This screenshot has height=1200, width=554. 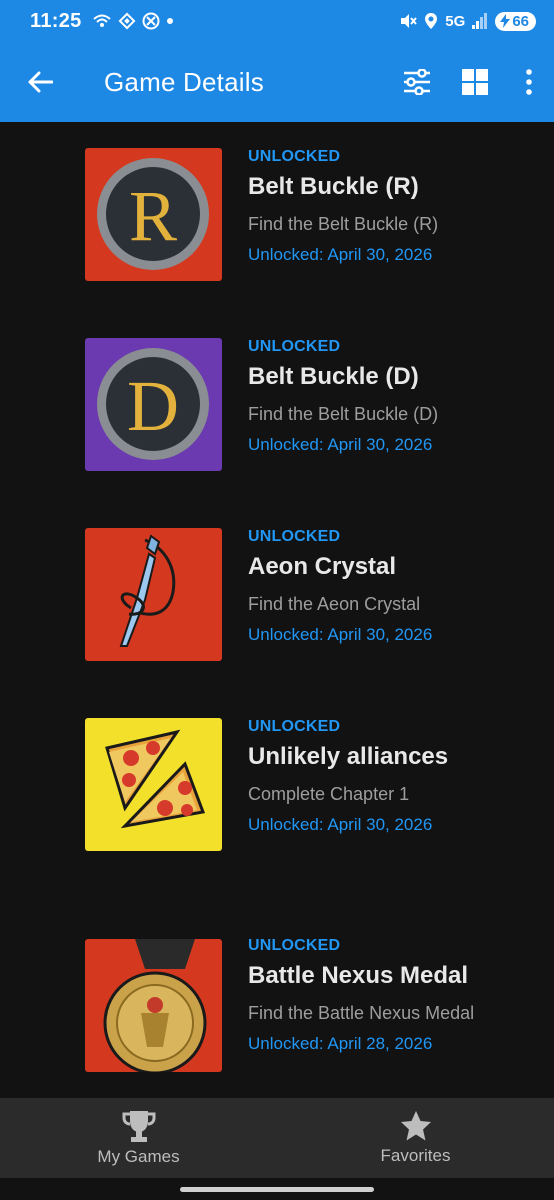 What do you see at coordinates (467, 21) in the screenshot?
I see `status-right: 5G 66` at bounding box center [467, 21].